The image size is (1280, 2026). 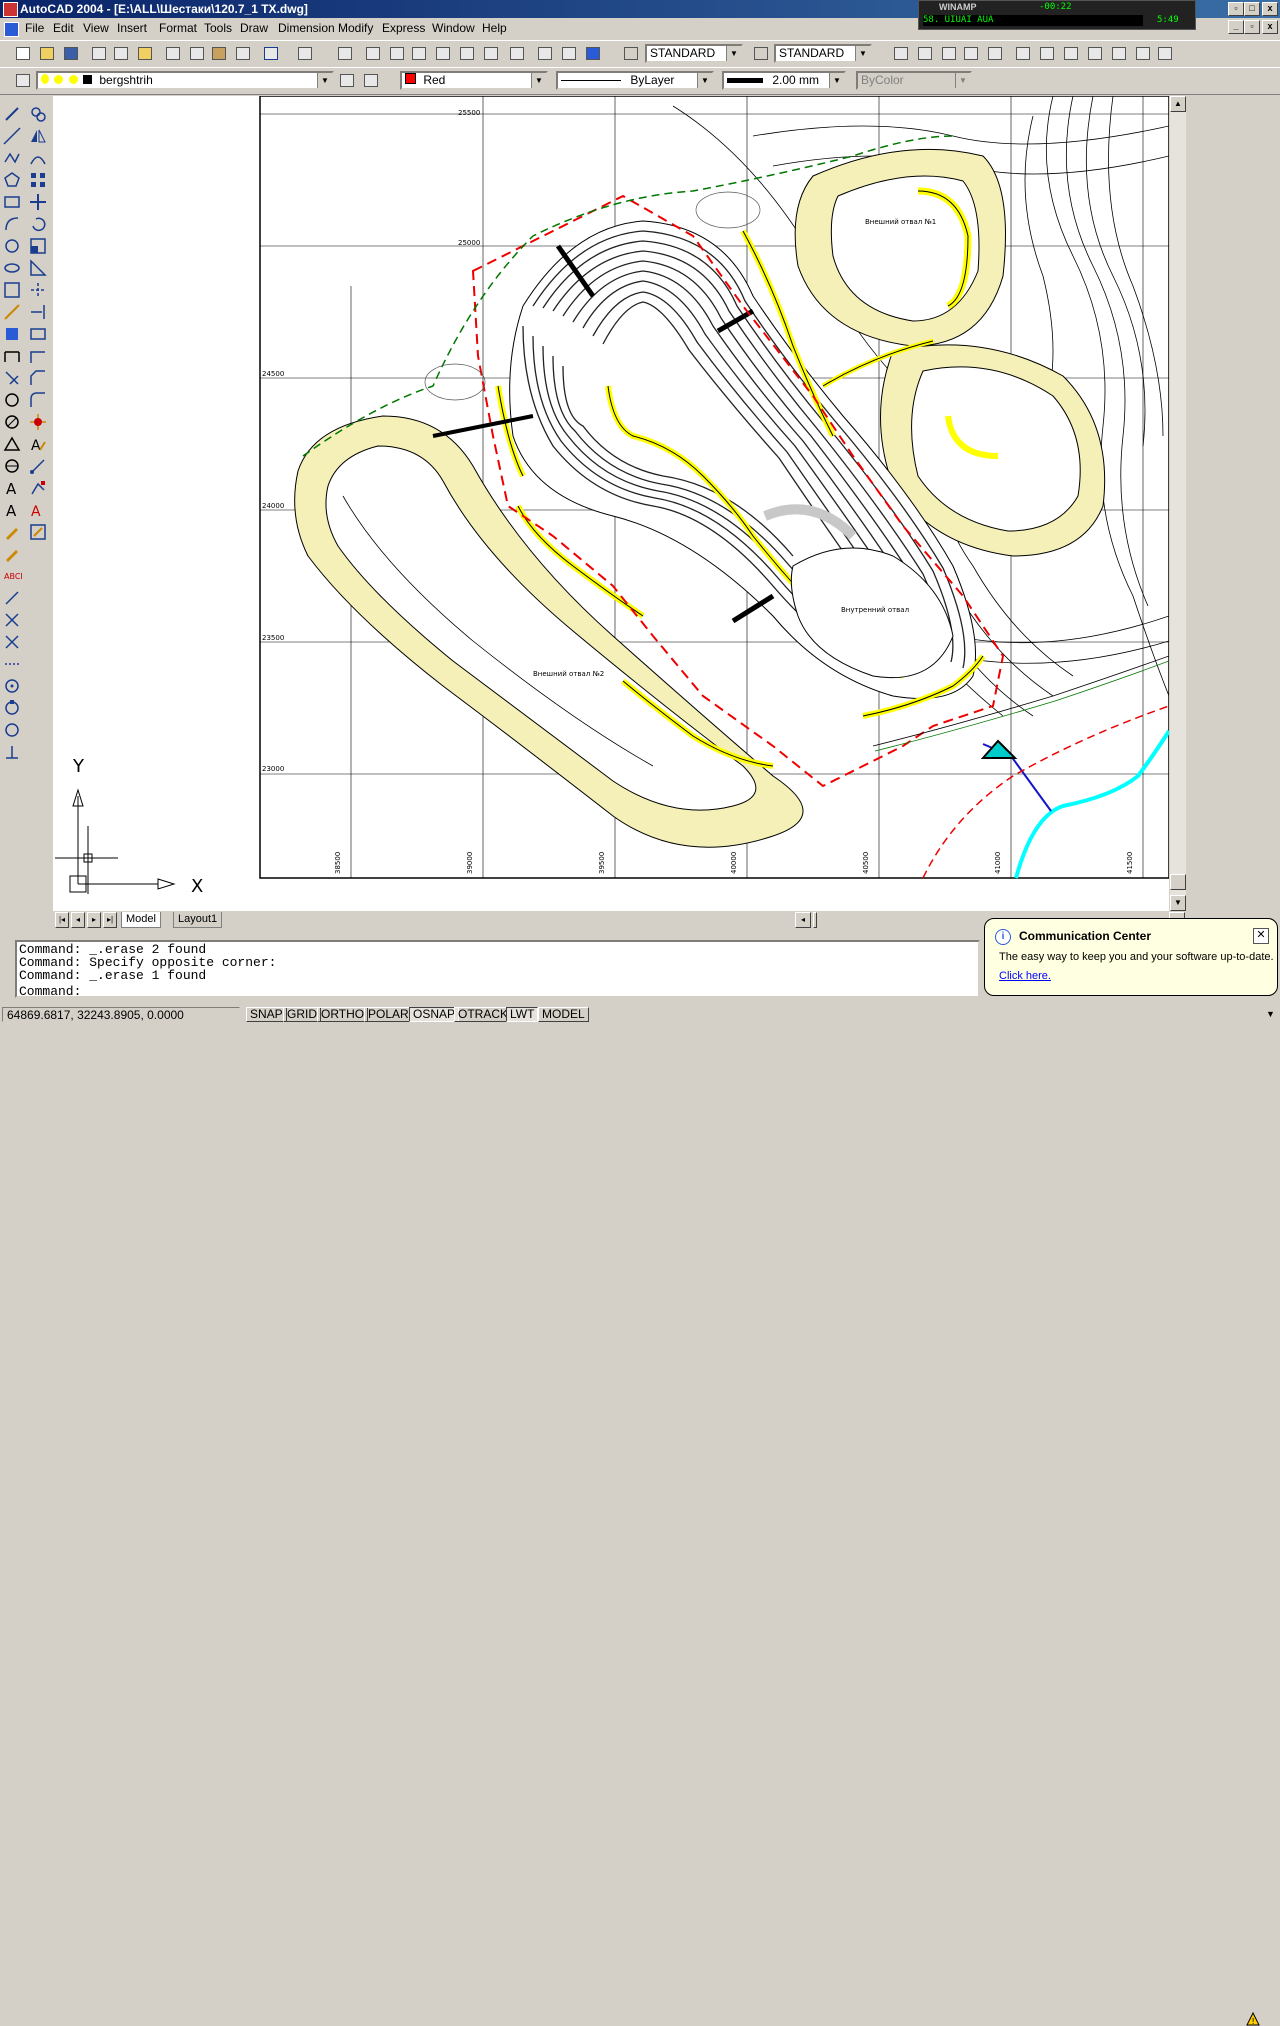 What do you see at coordinates (1165, 53) in the screenshot?
I see `express-tool-12-icon` at bounding box center [1165, 53].